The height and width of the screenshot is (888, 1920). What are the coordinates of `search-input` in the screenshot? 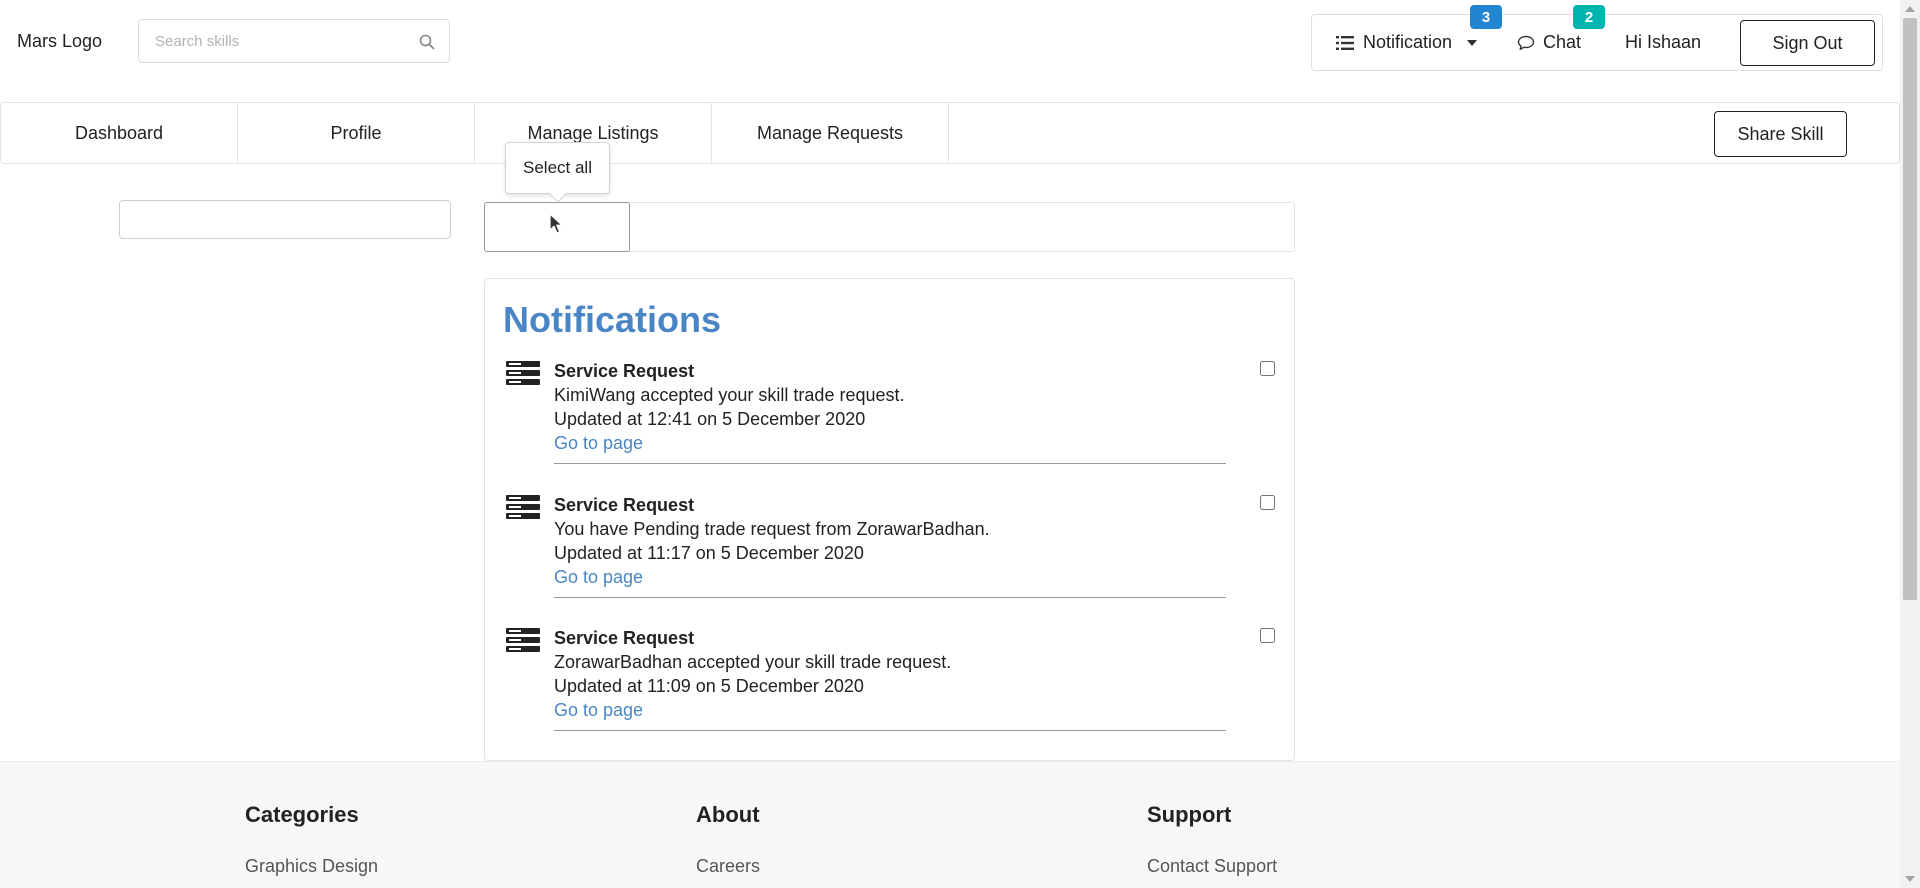 It's located at (294, 41).